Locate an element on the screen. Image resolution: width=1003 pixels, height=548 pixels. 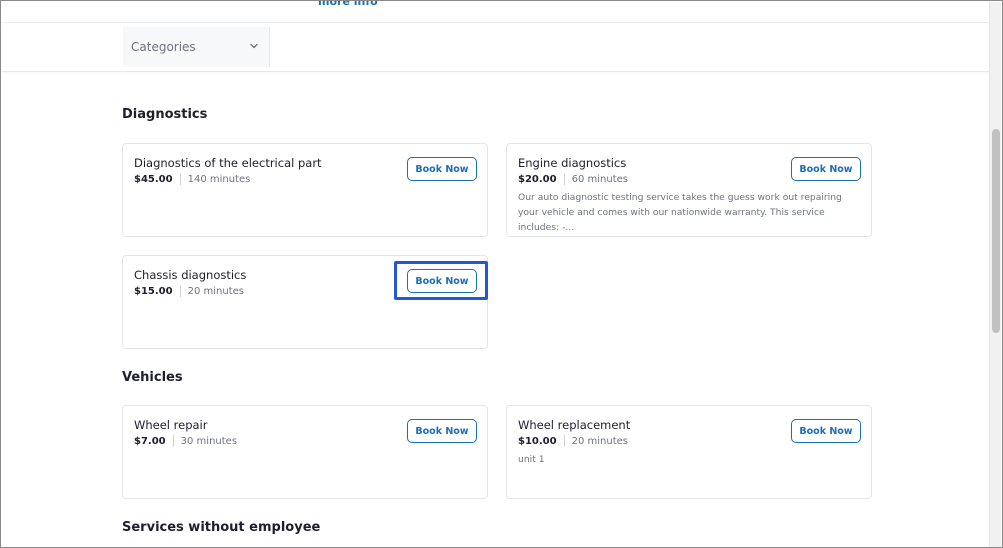
service-price: $20.00 is located at coordinates (537, 179).